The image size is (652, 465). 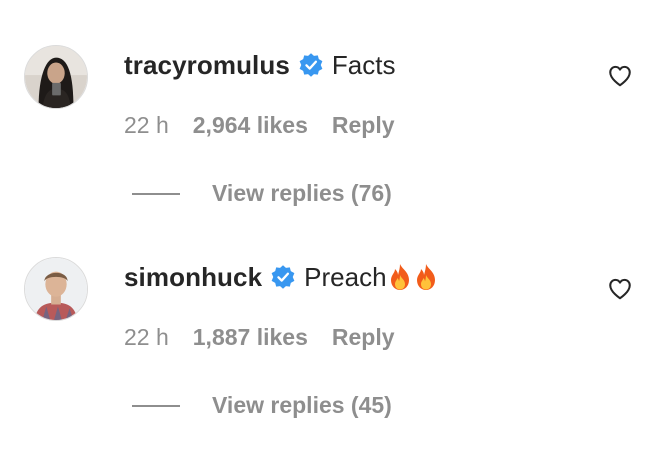 I want to click on comment-text: Facts, so click(x=363, y=64).